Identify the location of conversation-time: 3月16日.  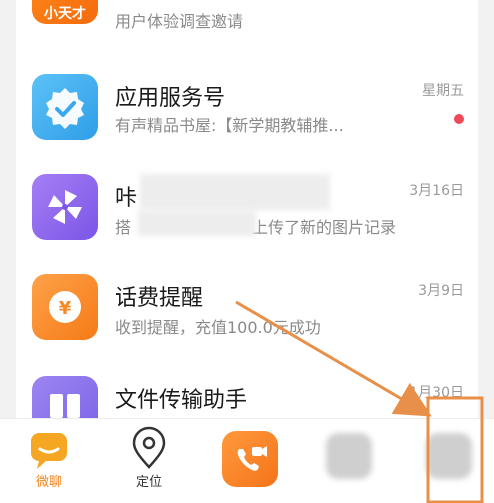
(436, 191).